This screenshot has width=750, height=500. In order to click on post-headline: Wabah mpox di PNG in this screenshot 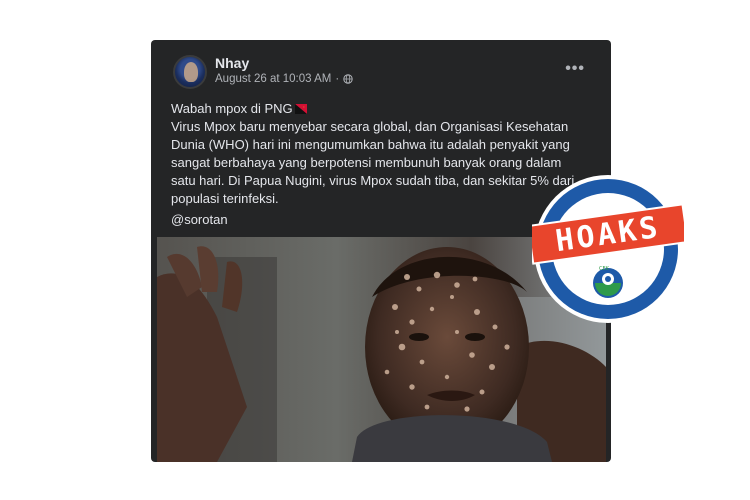, I will do `click(232, 108)`.